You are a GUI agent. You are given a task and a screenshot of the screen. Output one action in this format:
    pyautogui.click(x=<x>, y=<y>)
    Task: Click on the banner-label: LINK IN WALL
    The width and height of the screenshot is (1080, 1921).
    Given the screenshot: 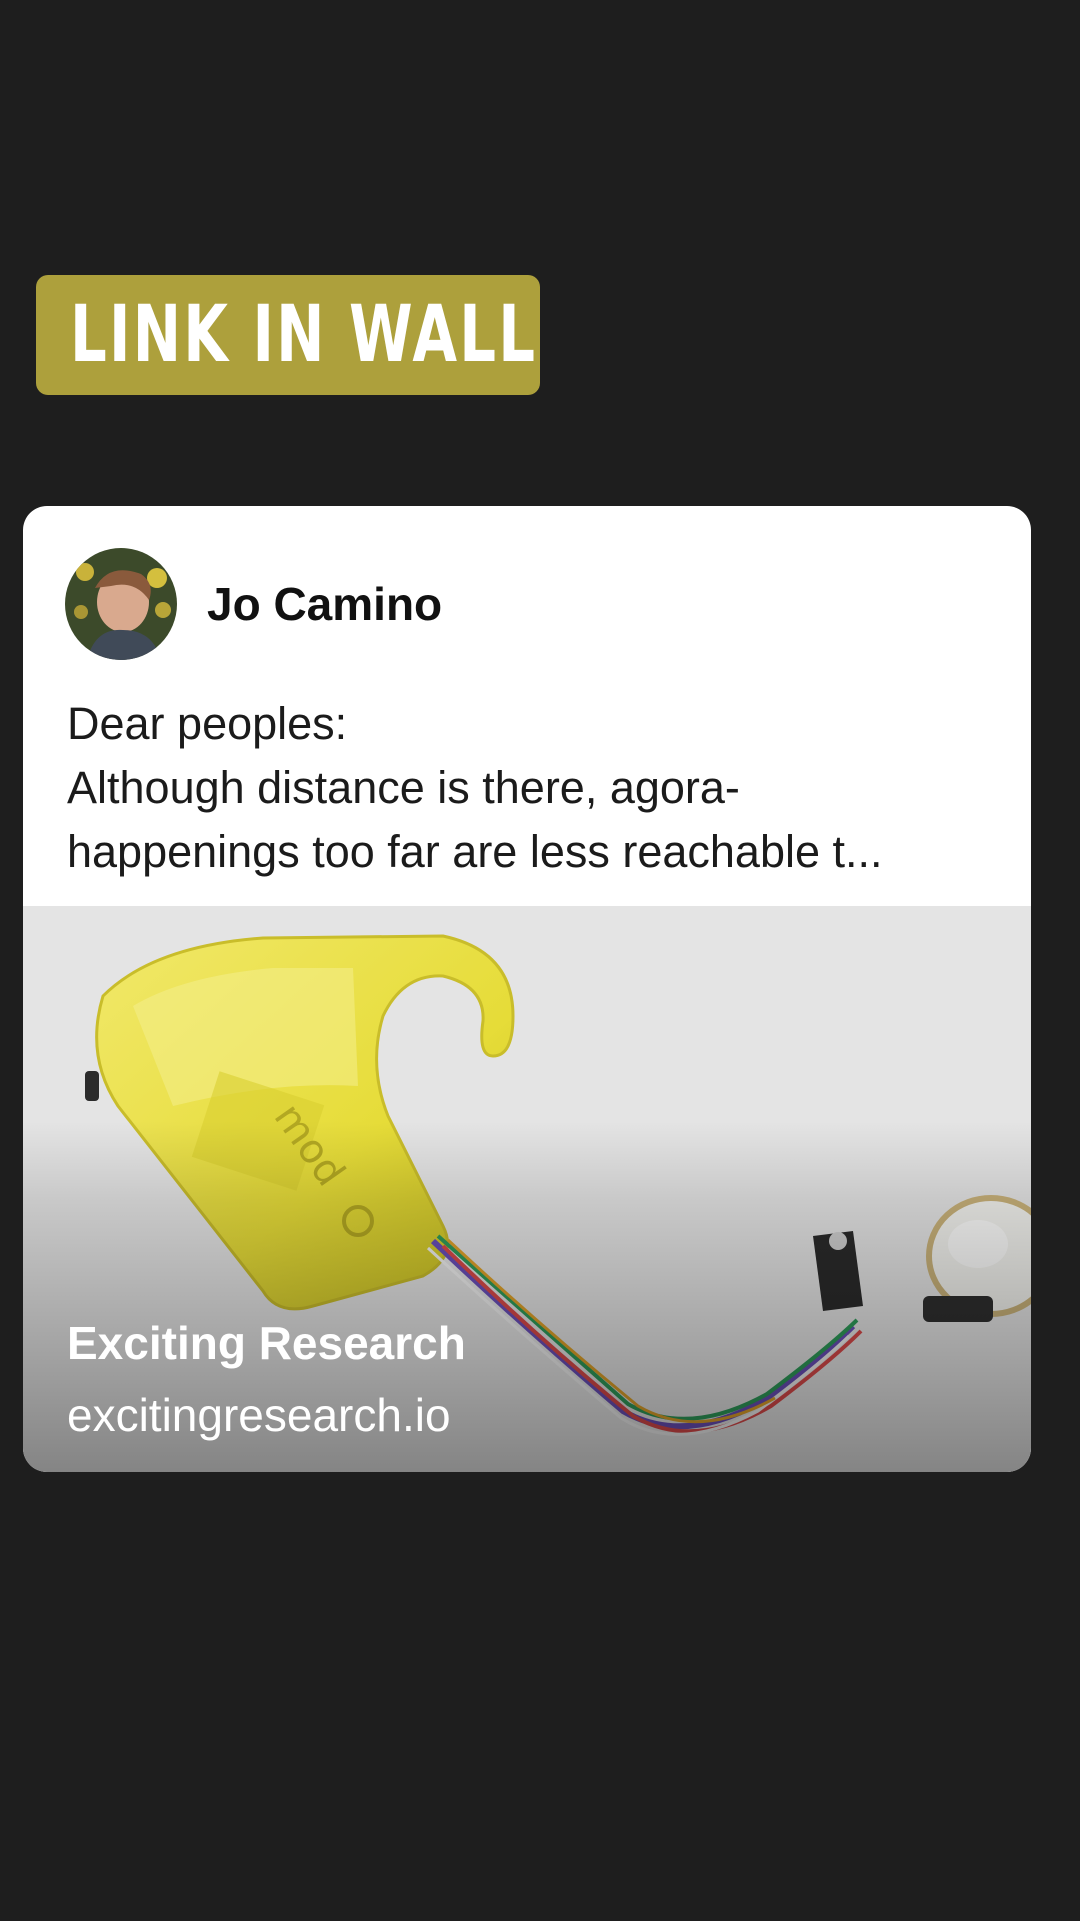 What is the action you would take?
    pyautogui.click(x=304, y=335)
    